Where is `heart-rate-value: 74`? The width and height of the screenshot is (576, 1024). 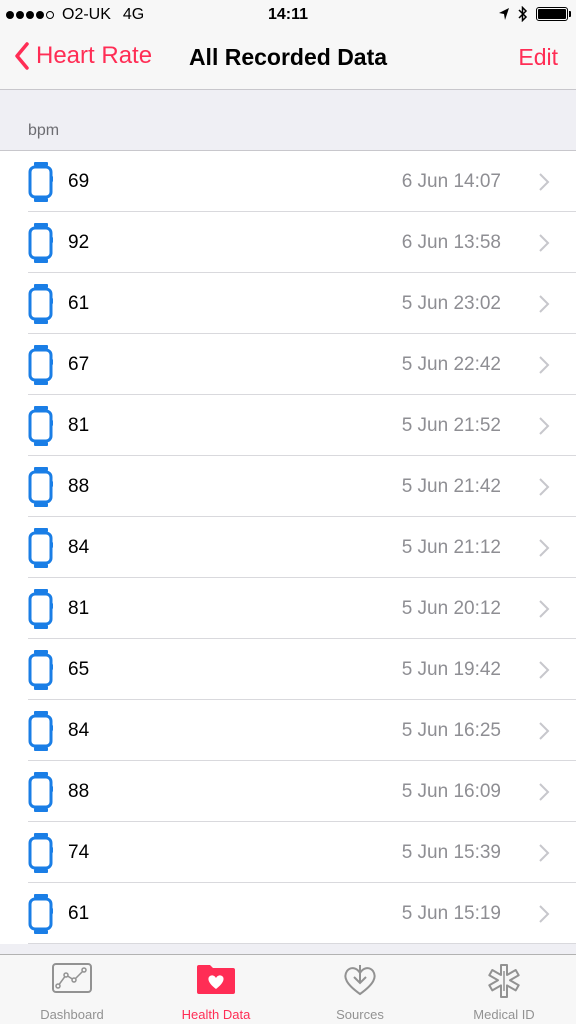 heart-rate-value: 74 is located at coordinates (79, 852).